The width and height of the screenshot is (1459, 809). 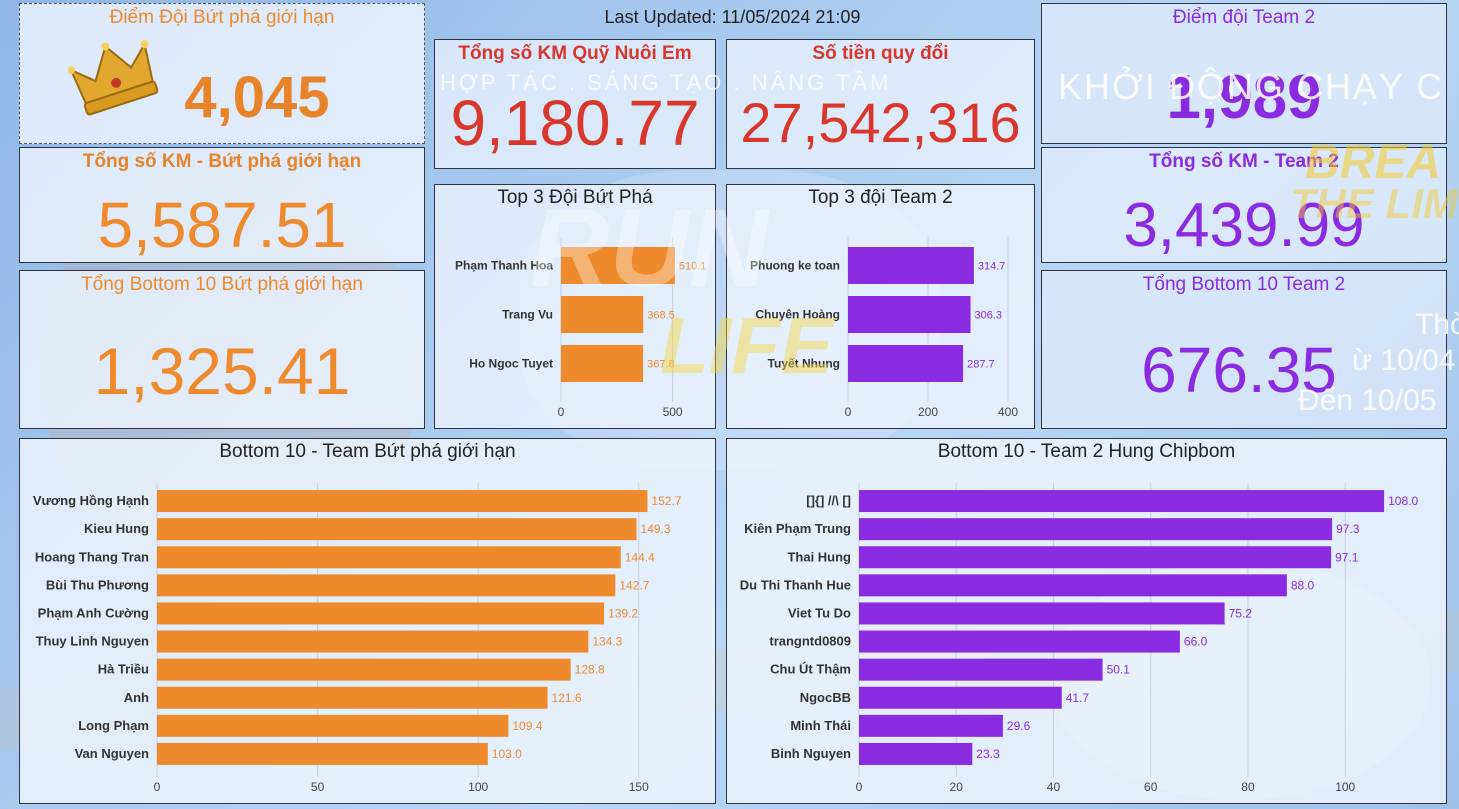 What do you see at coordinates (222, 205) in the screenshot?
I see `card-km-team1: Tổng số KM - Bứt phá giới hạn 5,587.51` at bounding box center [222, 205].